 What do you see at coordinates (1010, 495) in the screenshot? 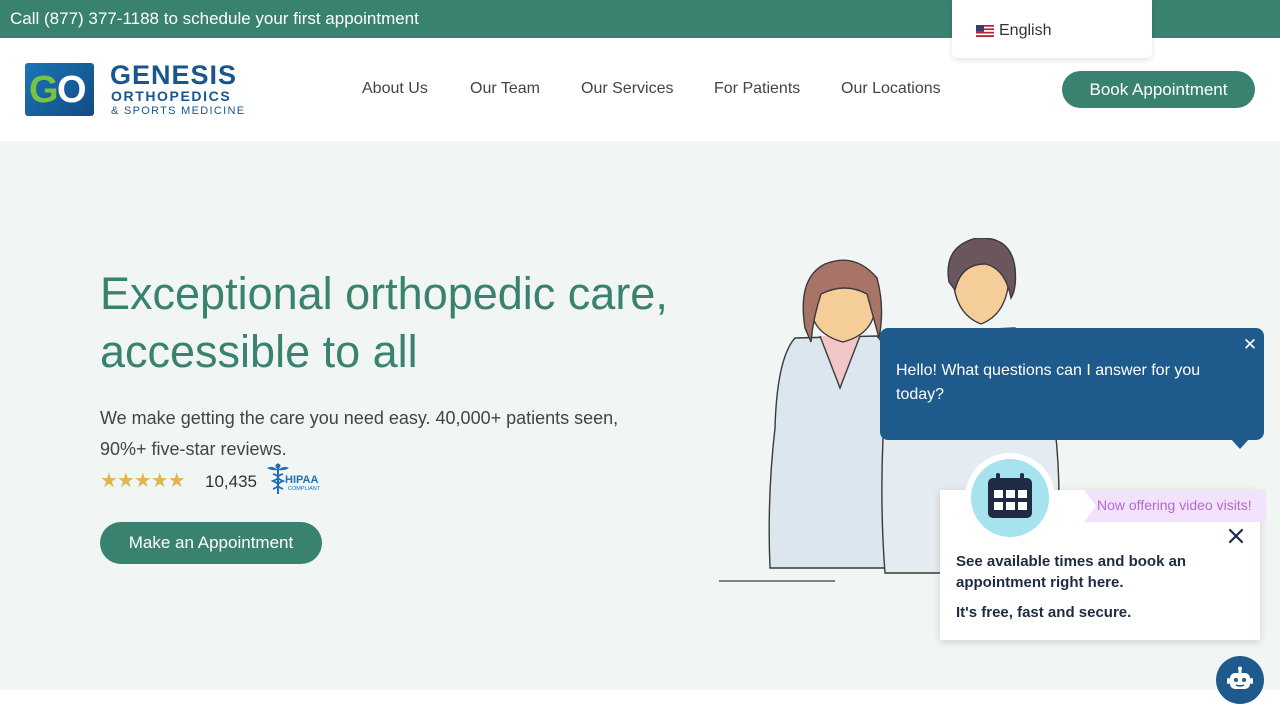
I see `calendar-icon` at bounding box center [1010, 495].